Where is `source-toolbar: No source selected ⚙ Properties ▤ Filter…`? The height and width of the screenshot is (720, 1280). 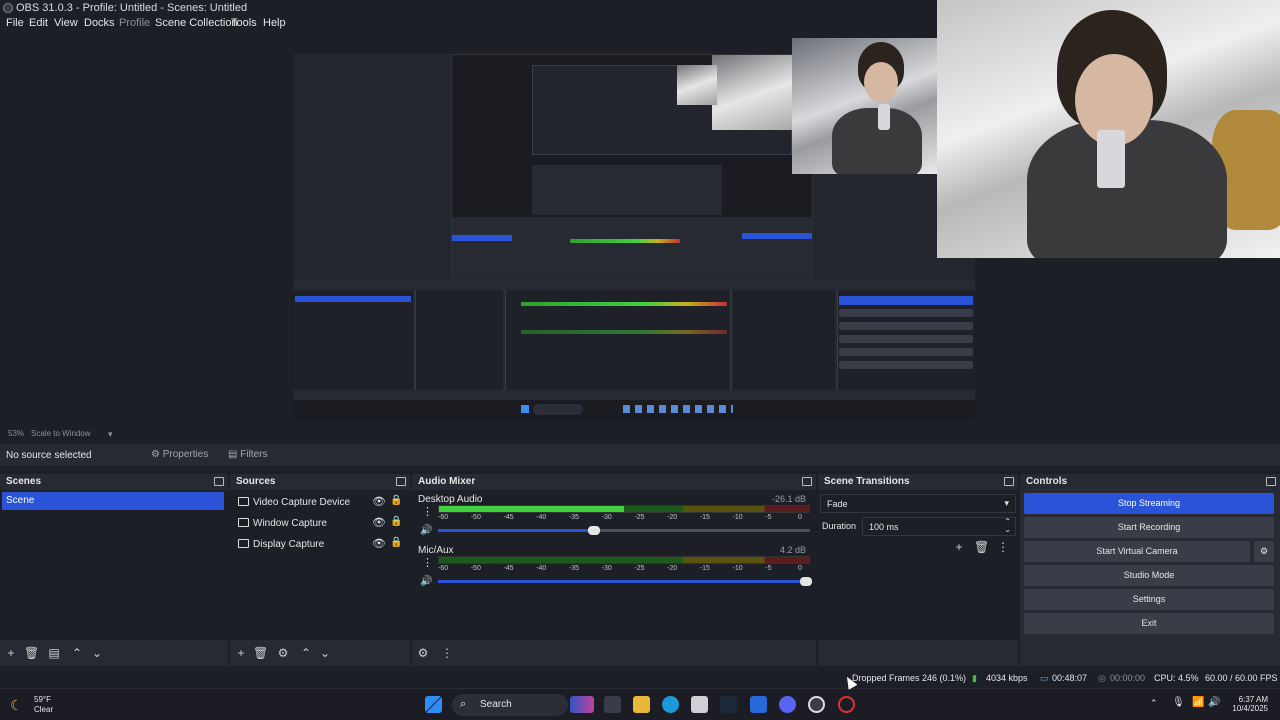
source-toolbar: No source selected ⚙ Properties ▤ Filter… is located at coordinates (640, 455).